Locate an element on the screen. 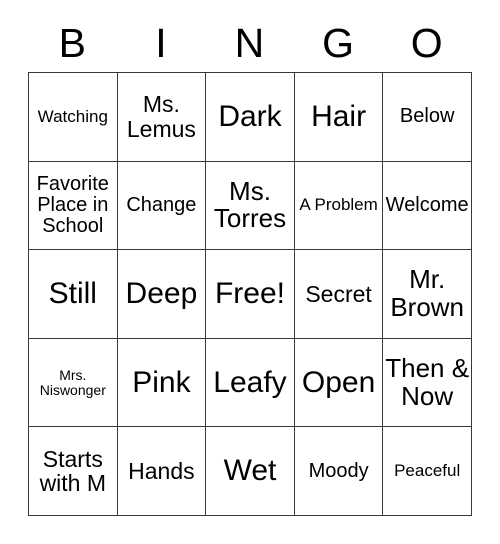 The image size is (500, 544). bingo-cell-label: Pink is located at coordinates (161, 382).